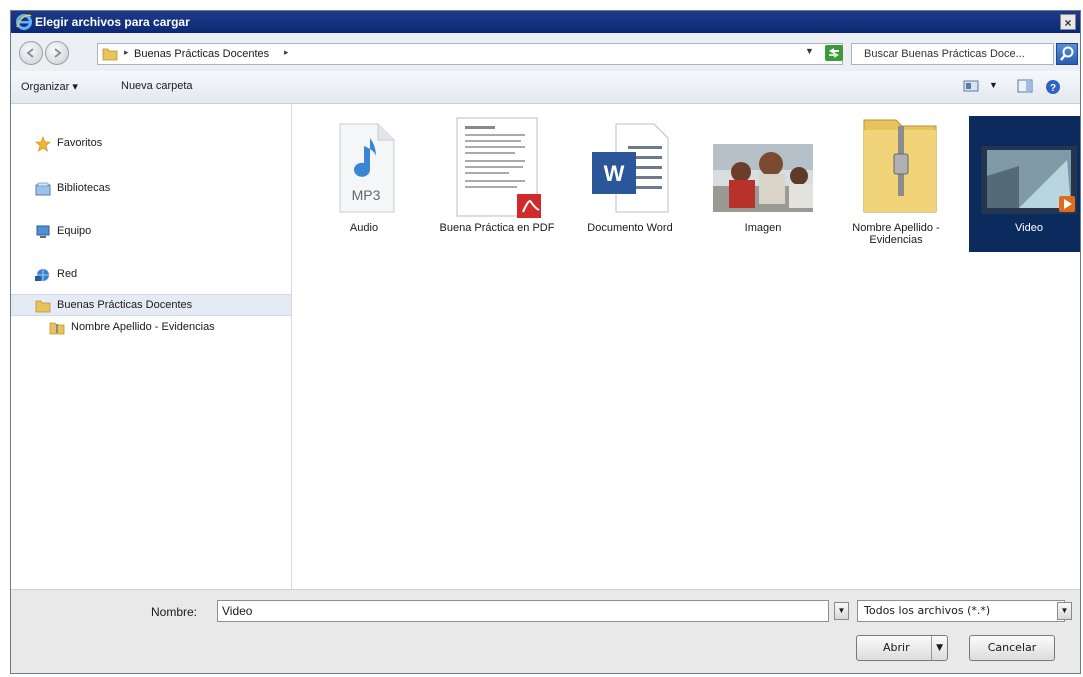  Describe the element at coordinates (545, 22) in the screenshot. I see `title-bar: Elegir archivos para cargar ×` at that location.